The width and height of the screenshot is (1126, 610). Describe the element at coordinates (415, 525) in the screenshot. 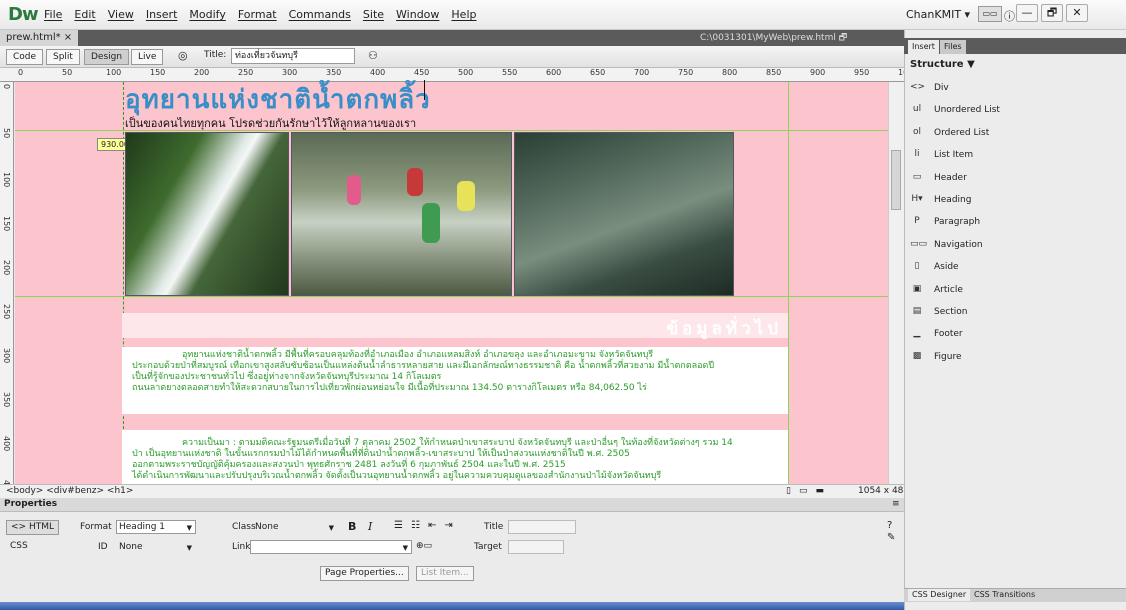

I see `ordered-list-icon: ☷` at that location.